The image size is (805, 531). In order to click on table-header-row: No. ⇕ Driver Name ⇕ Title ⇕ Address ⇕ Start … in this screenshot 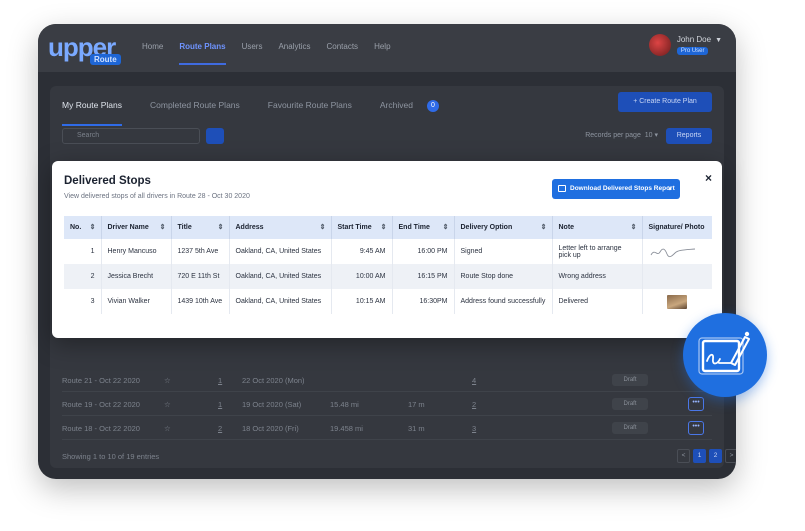, I will do `click(388, 227)`.